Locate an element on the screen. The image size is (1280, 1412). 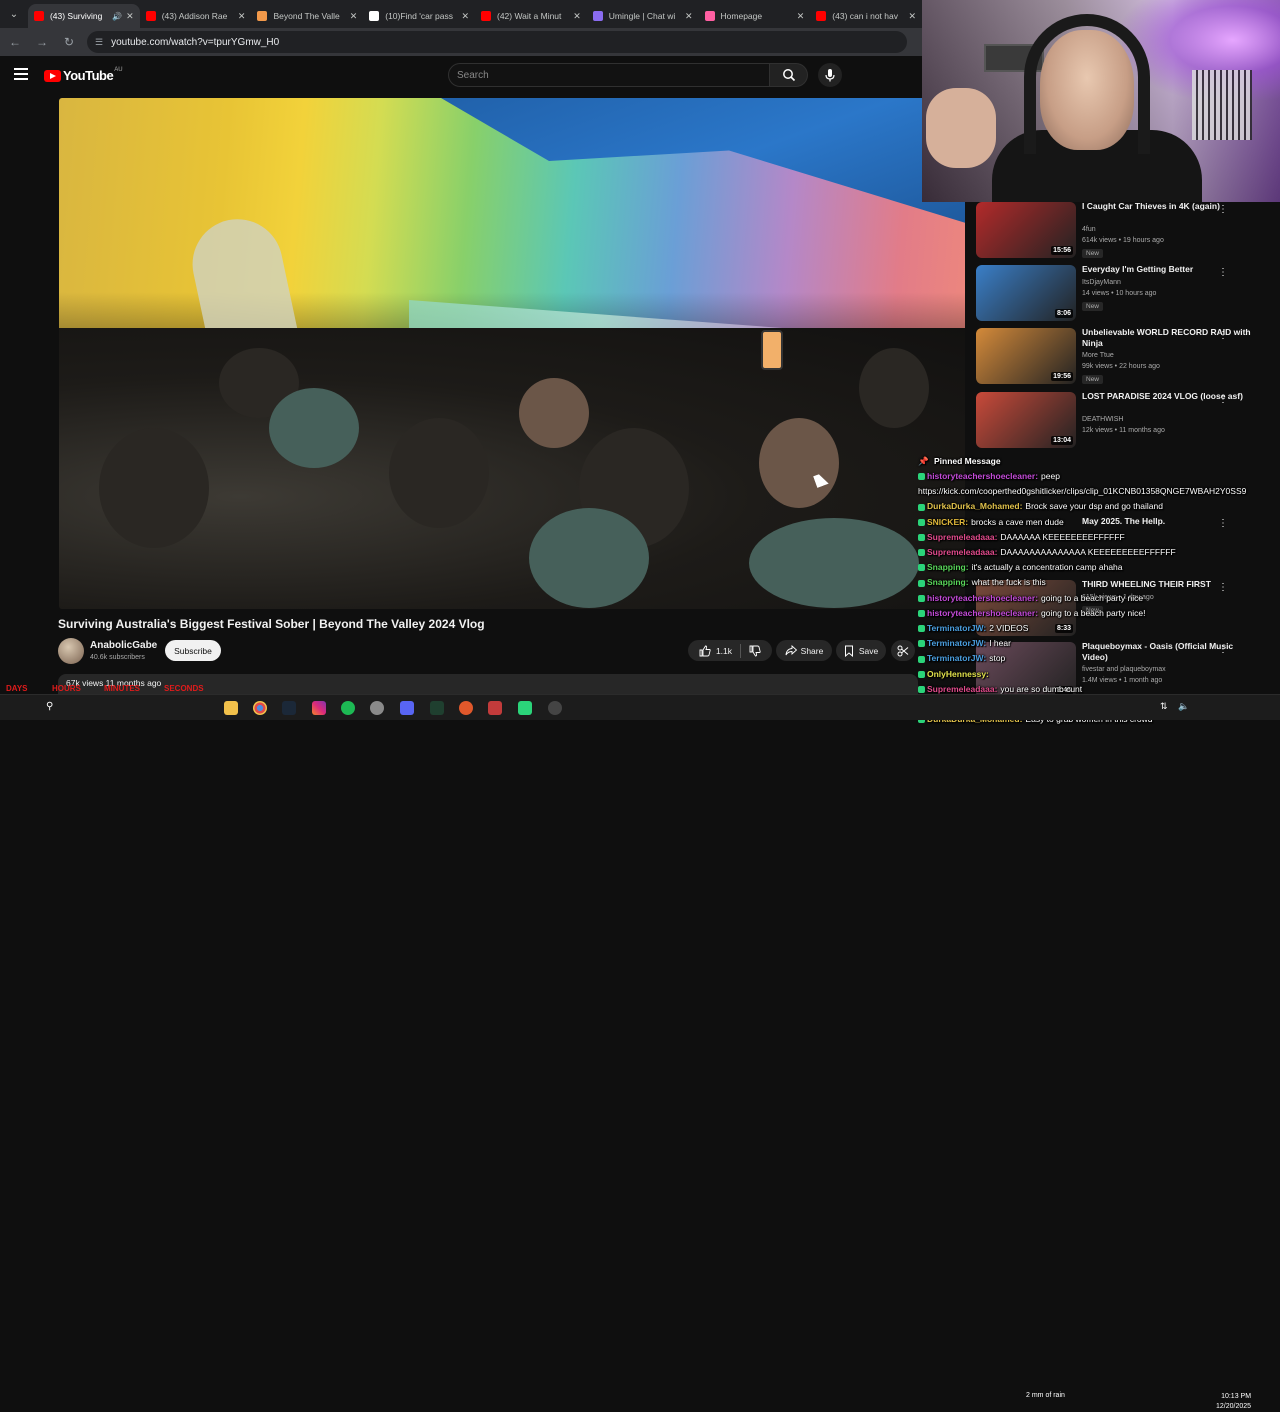
chat-username: OnlyHennessy: is located at coordinates (958, 674).